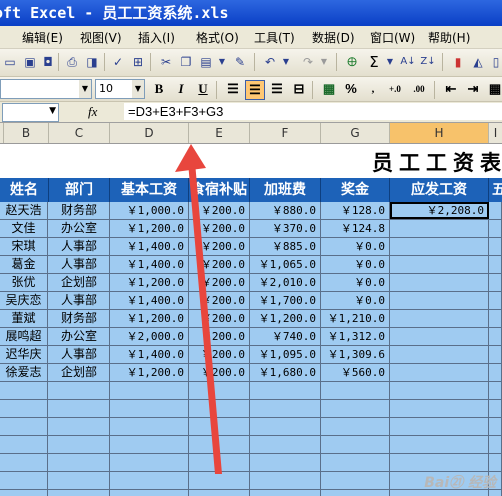 The height and width of the screenshot is (496, 502). What do you see at coordinates (217, 37) in the screenshot?
I see `menu-format: 格式(O)` at bounding box center [217, 37].